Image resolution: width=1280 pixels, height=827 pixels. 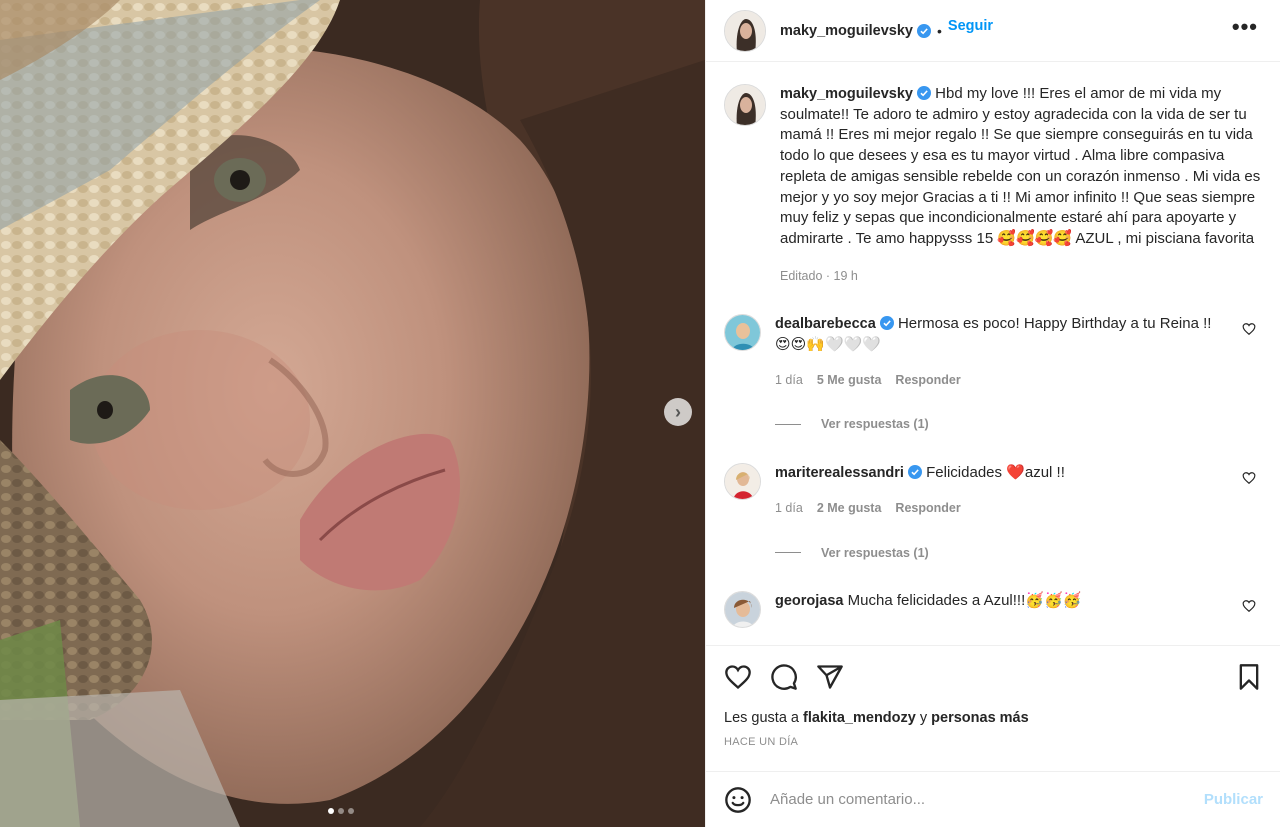 What do you see at coordinates (846, 94) in the screenshot?
I see `caption-username: maky_moguilevsky` at bounding box center [846, 94].